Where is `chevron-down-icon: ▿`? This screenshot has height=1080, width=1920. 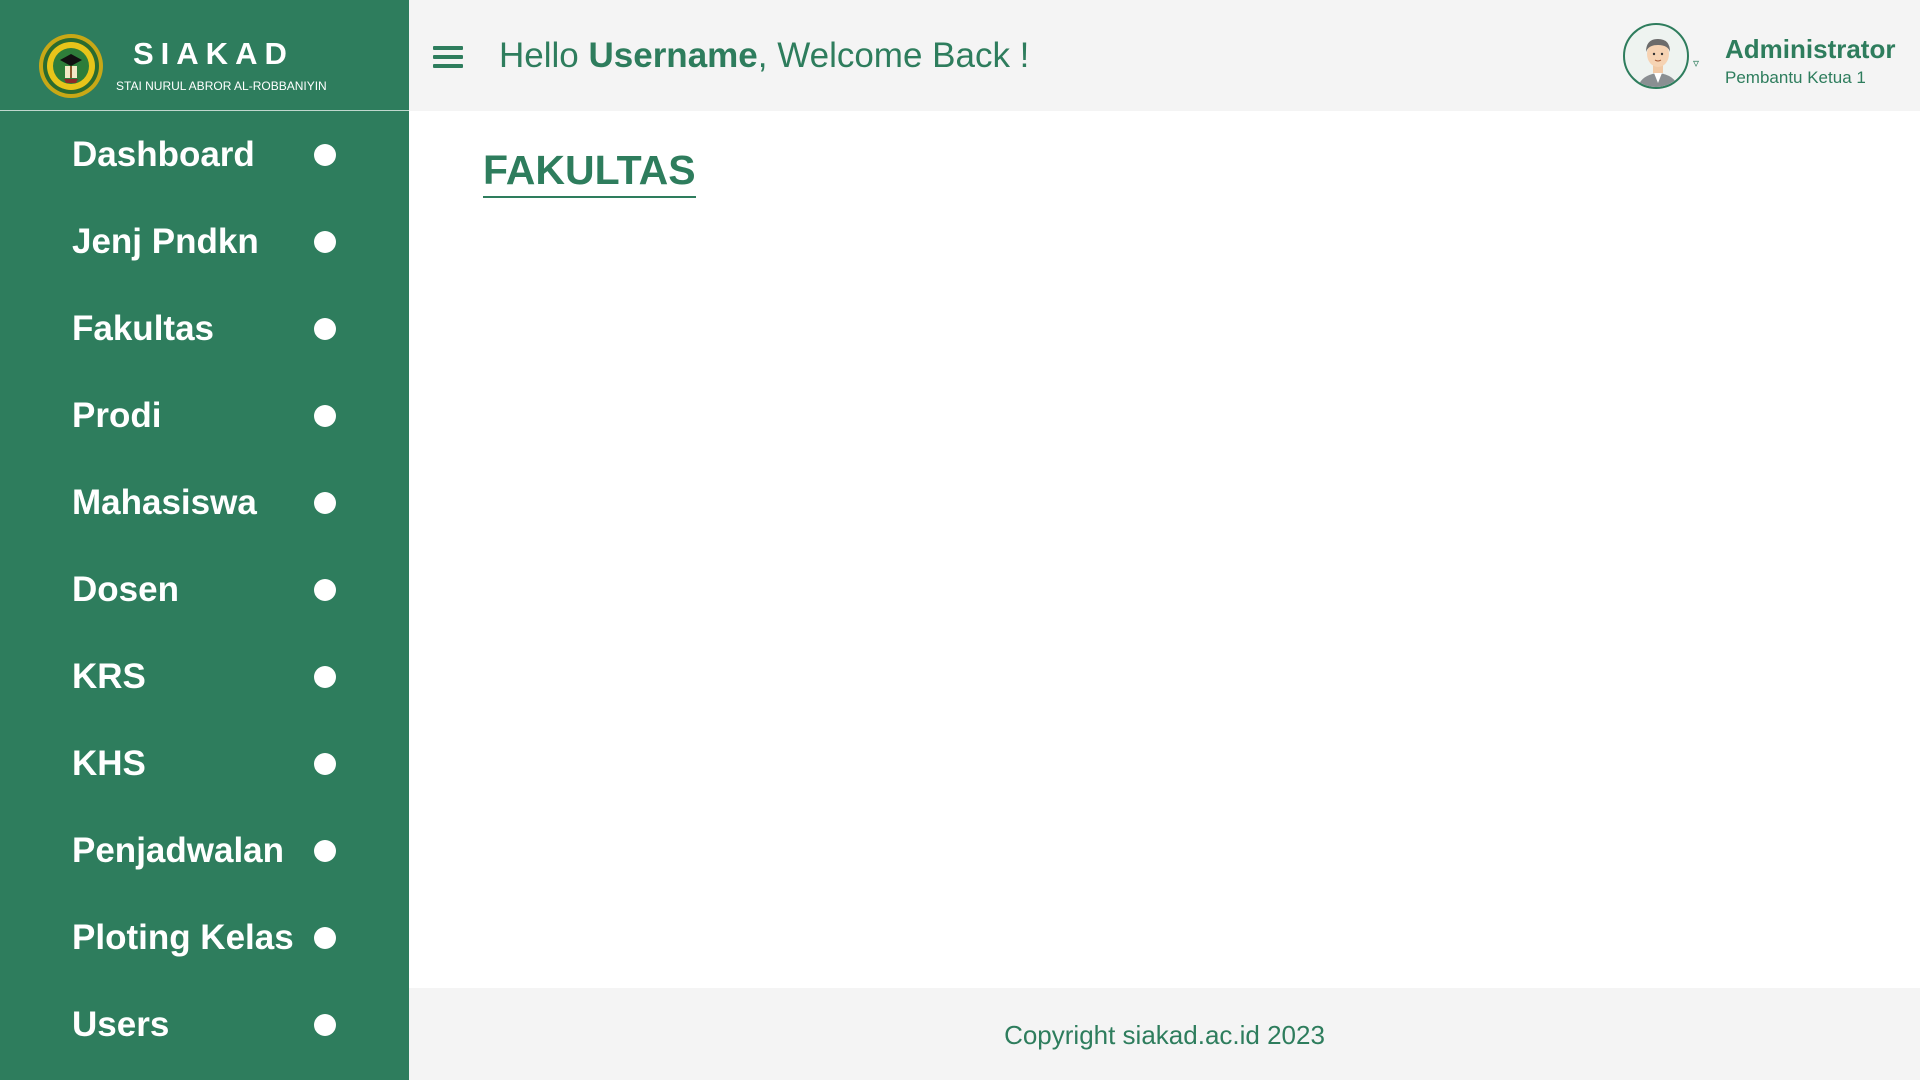
chevron-down-icon: ▿ is located at coordinates (1696, 63).